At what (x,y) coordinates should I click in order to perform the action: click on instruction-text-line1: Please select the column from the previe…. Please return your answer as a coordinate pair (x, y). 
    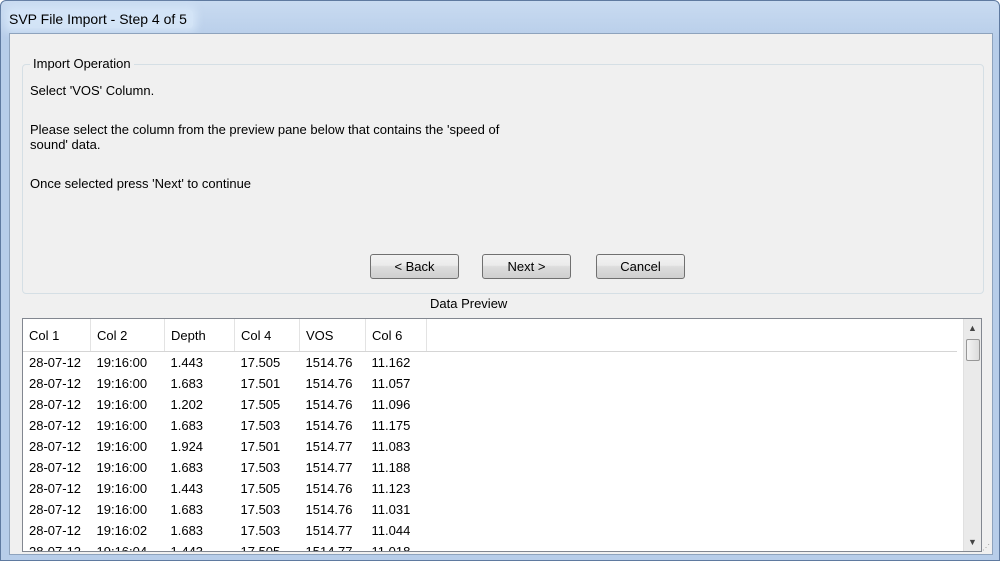
    Looking at the image, I should click on (265, 129).